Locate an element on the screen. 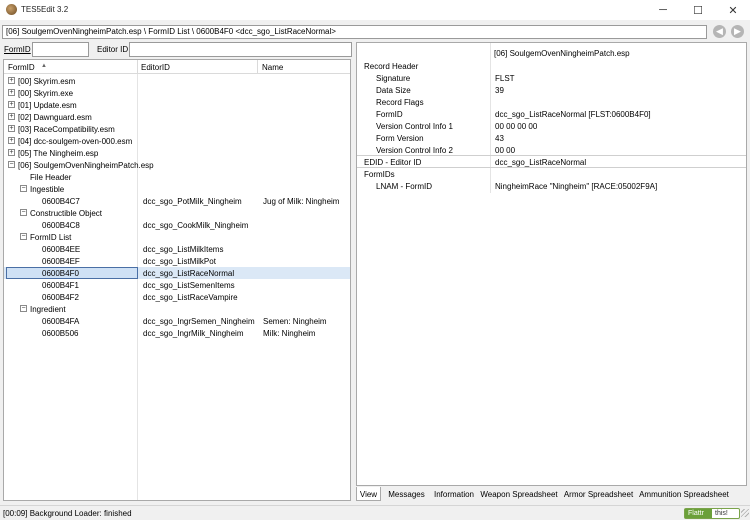 The image size is (750, 520). column-header-editorid: EditorID is located at coordinates (155, 67).